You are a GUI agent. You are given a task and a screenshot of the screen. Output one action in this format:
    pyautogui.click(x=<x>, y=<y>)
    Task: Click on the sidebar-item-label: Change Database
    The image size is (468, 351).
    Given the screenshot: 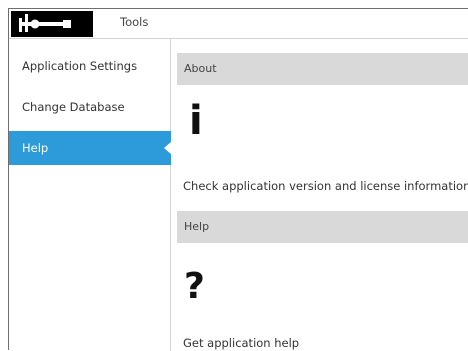 What is the action you would take?
    pyautogui.click(x=73, y=107)
    